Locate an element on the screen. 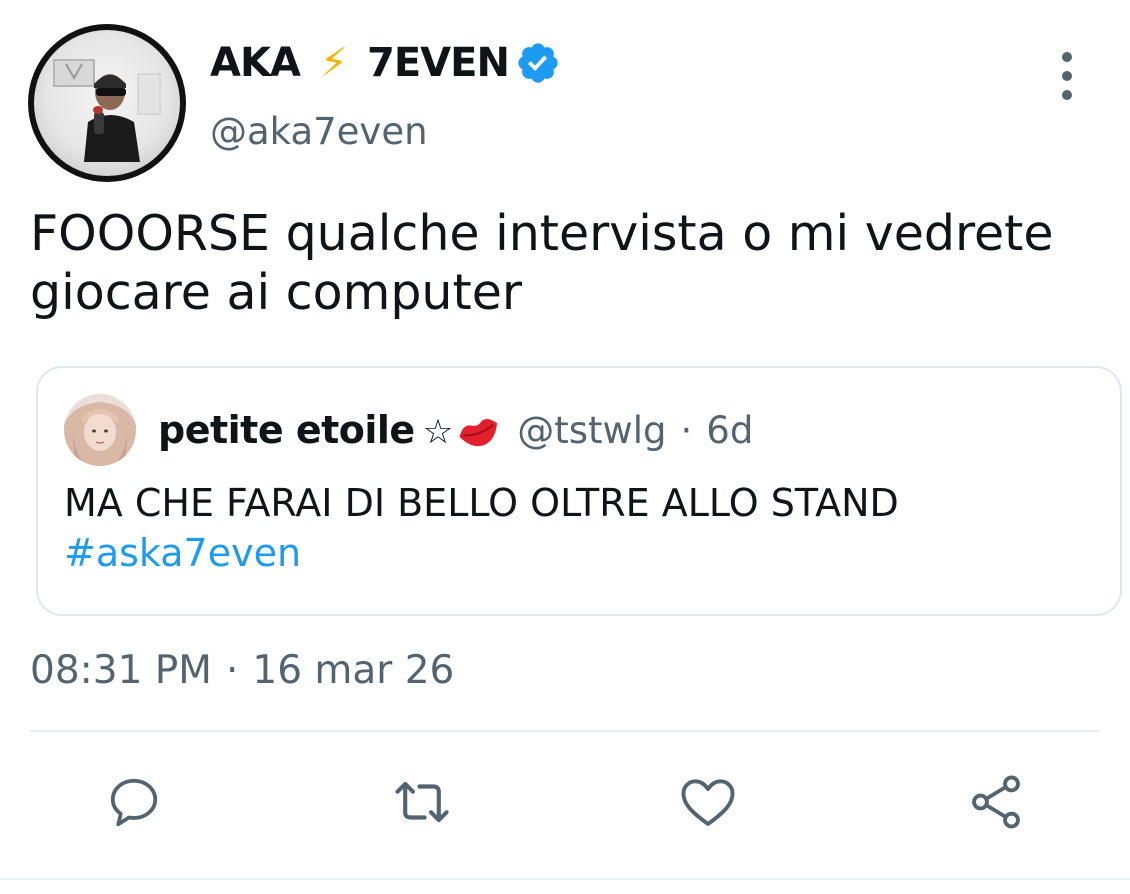  action-bar-divider is located at coordinates (565, 731).